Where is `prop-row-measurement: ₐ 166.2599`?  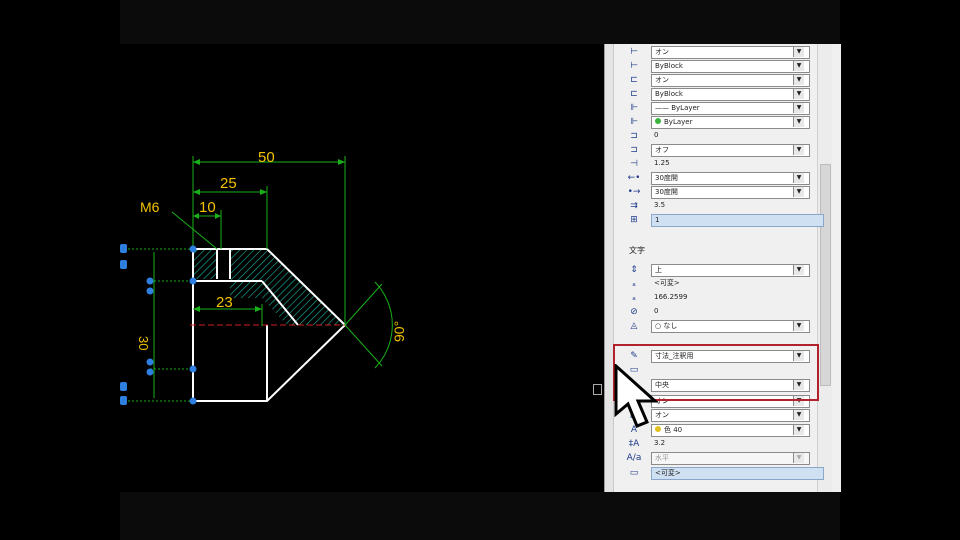
prop-row-measurement: ₐ 166.2599 is located at coordinates (718, 298).